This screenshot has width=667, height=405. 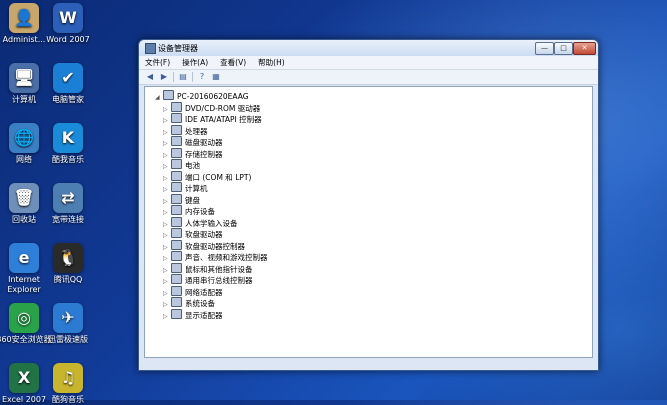 What do you see at coordinates (271, 62) in the screenshot?
I see `menu-help: 帮助(H)` at bounding box center [271, 62].